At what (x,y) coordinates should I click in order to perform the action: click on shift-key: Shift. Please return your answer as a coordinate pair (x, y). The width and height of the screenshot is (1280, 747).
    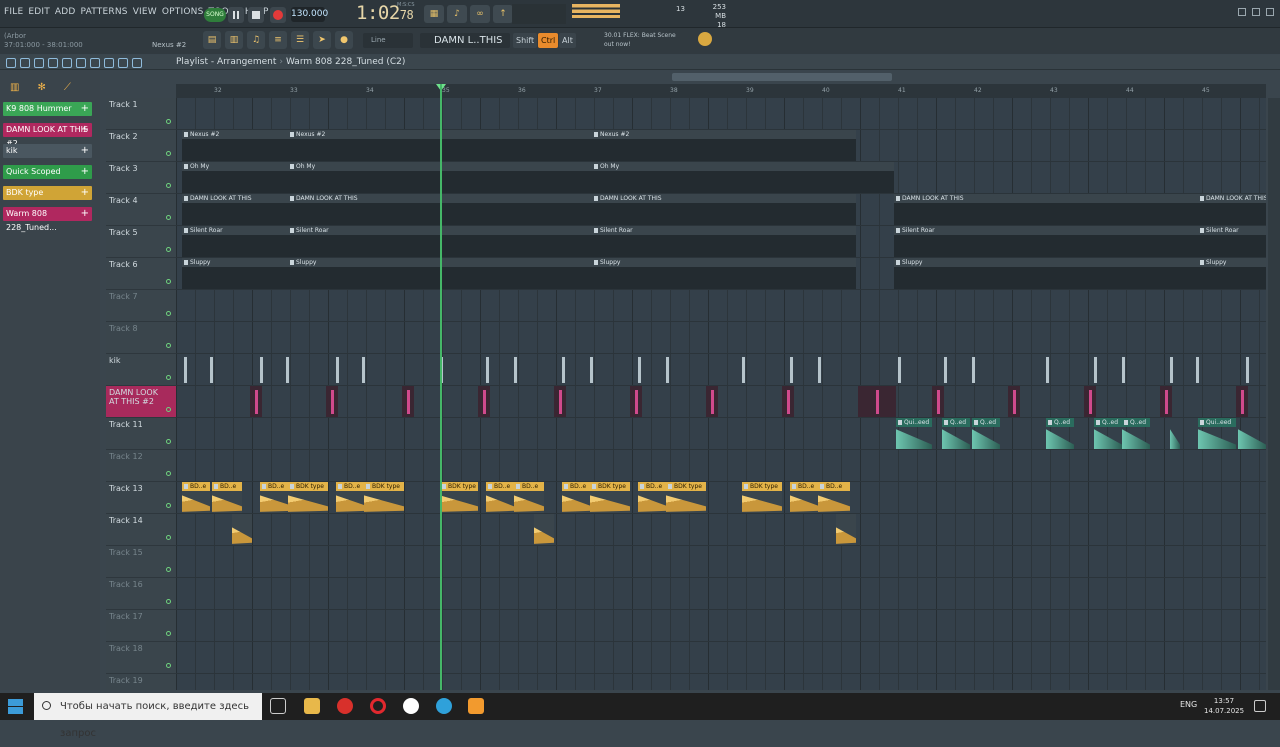
    Looking at the image, I should click on (525, 40).